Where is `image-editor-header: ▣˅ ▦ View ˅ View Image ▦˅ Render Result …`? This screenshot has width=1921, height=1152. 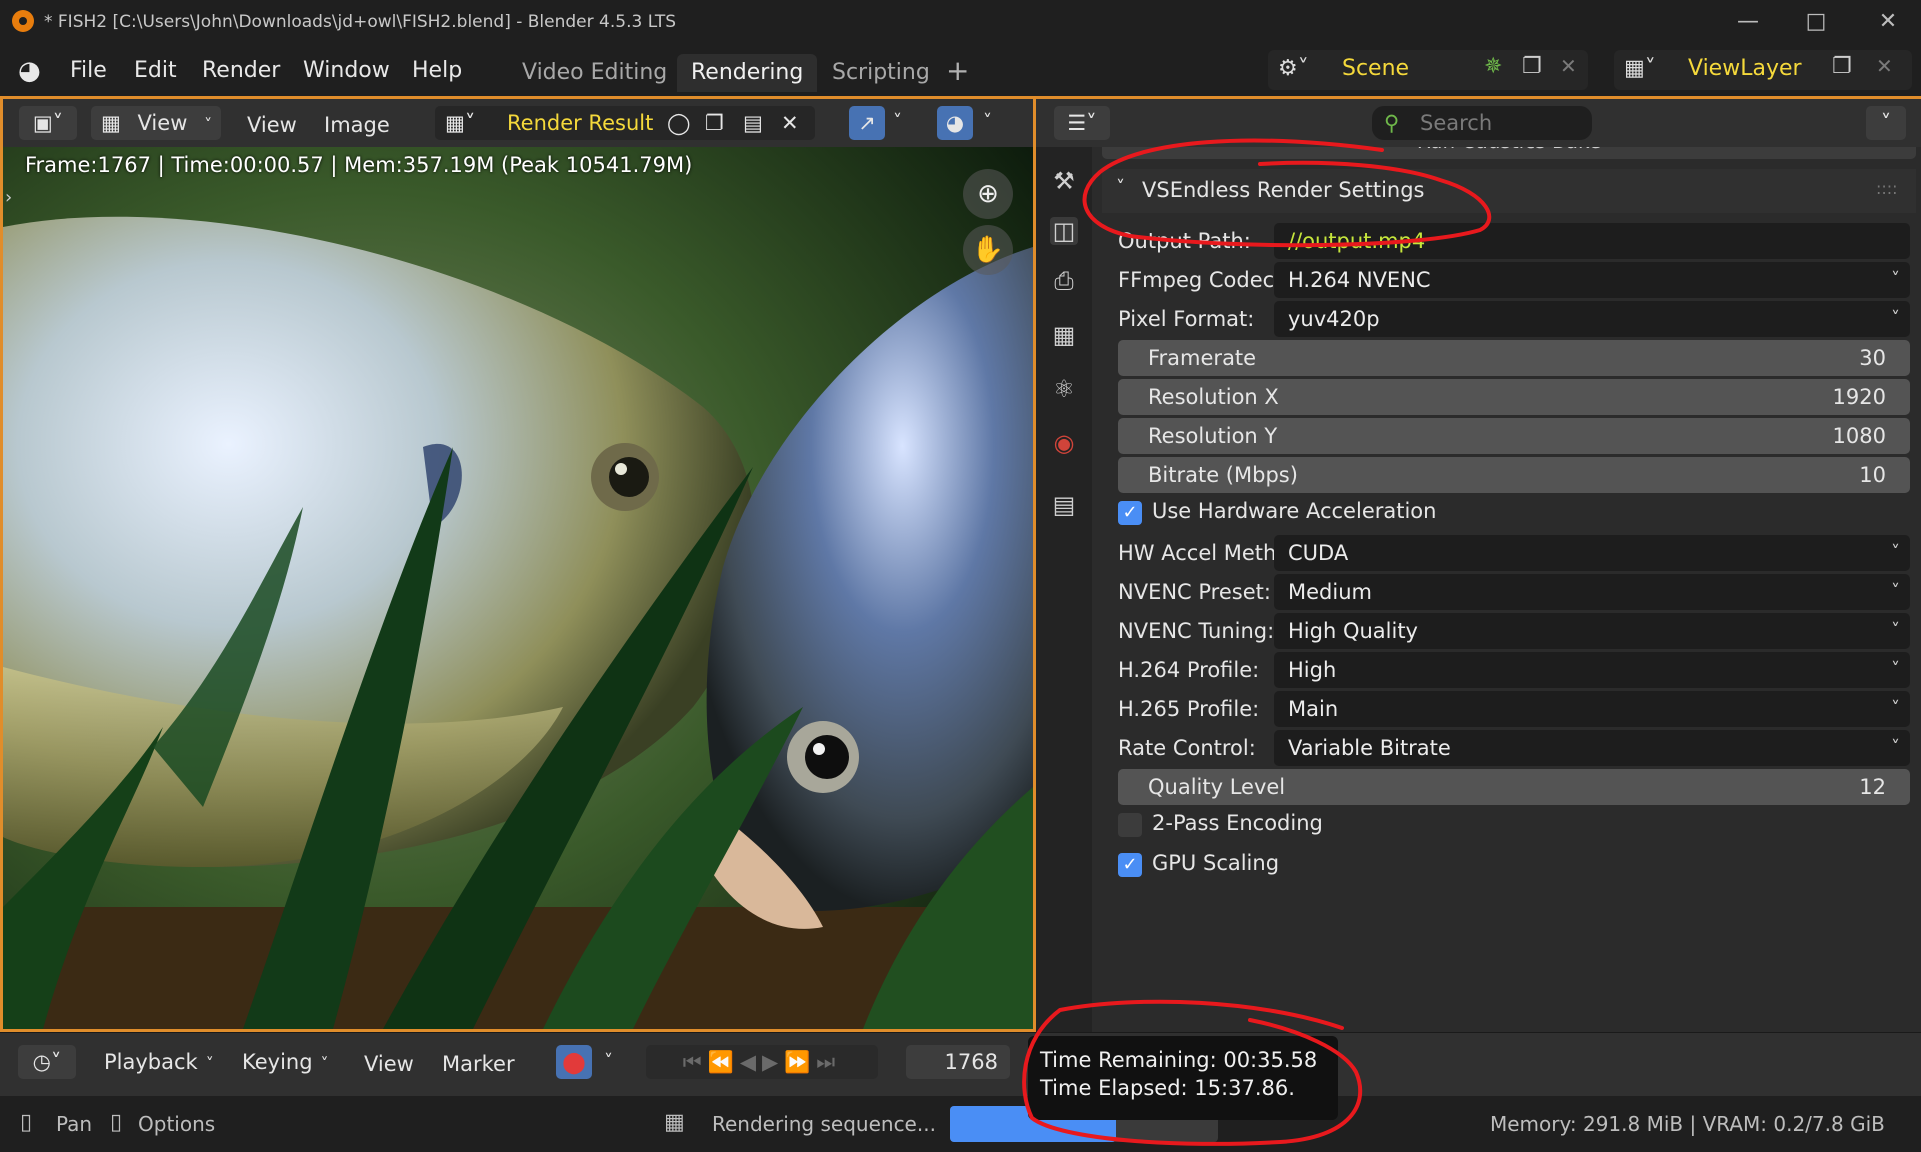 image-editor-header: ▣˅ ▦ View ˅ View Image ▦˅ Render Result … is located at coordinates (518, 123).